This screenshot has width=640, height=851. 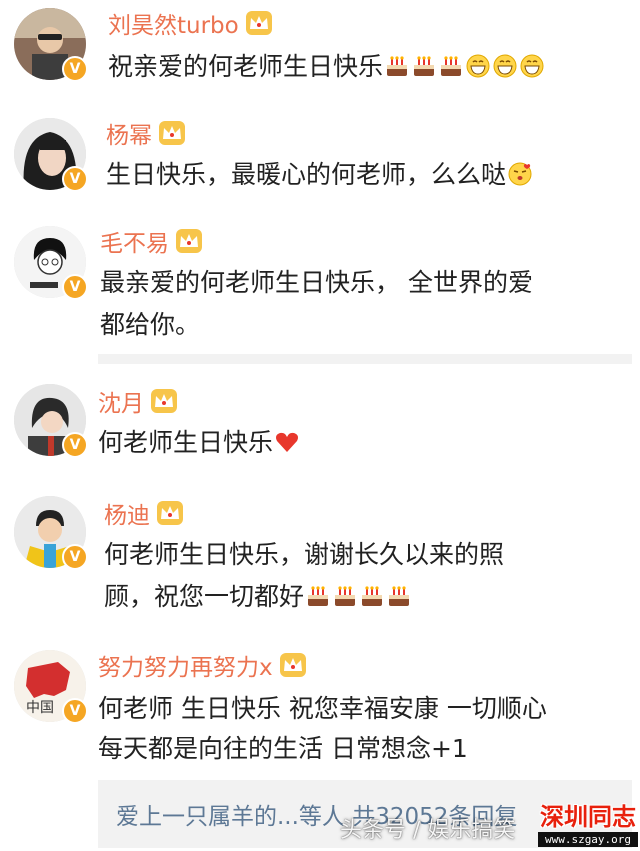 I want to click on comment-text: 祝亲爱的何老师生日快乐, so click(x=326, y=67).